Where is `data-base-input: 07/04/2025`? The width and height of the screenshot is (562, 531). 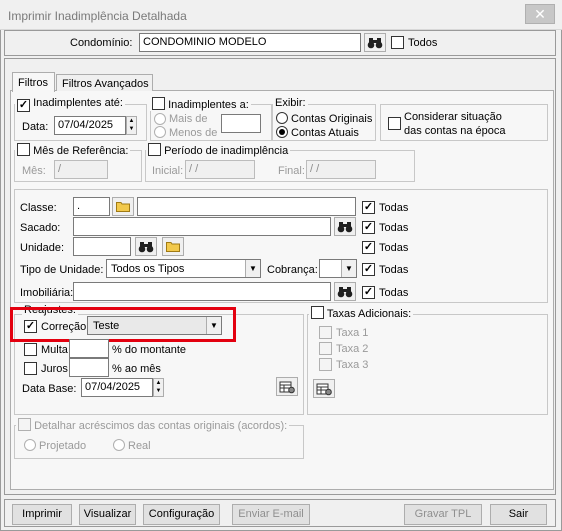
data-base-input: 07/04/2025 is located at coordinates (117, 387).